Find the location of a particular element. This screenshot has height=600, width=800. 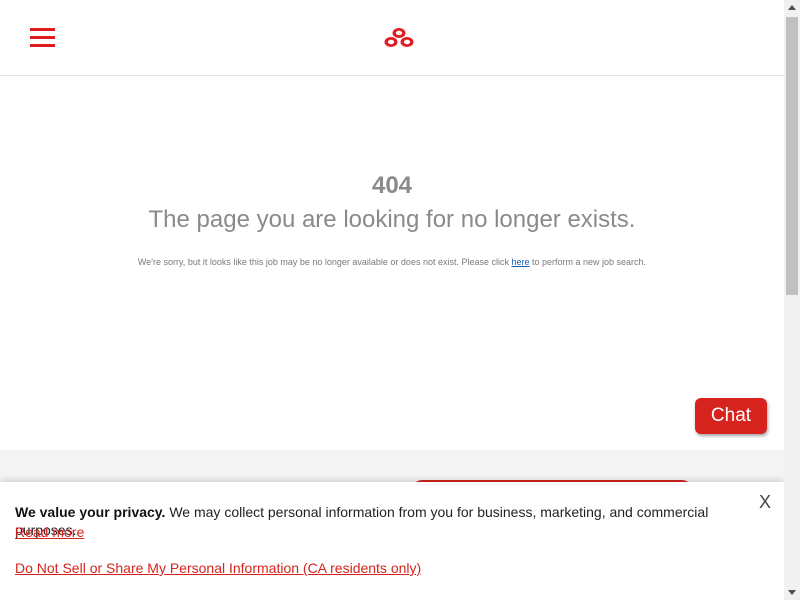

arrow-up-icon is located at coordinates (792, 7).